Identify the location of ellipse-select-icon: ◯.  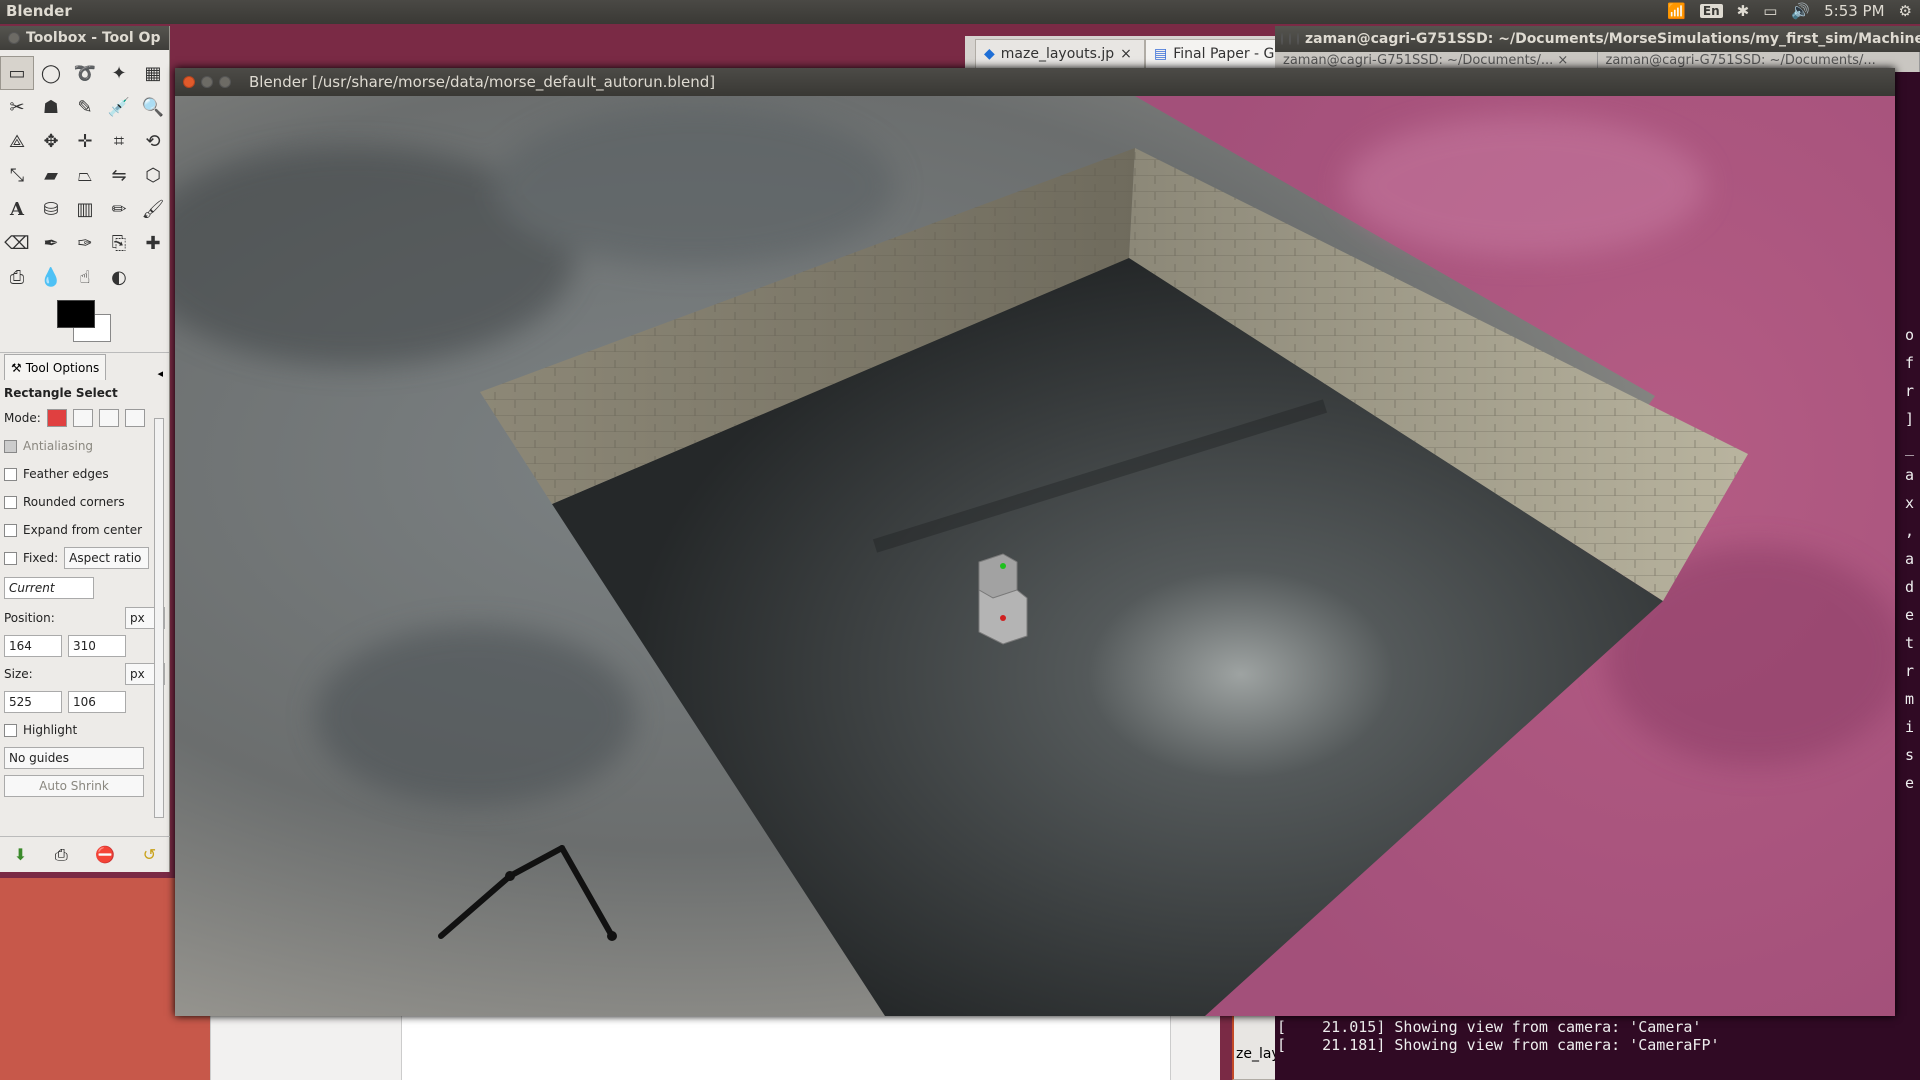
(51, 73).